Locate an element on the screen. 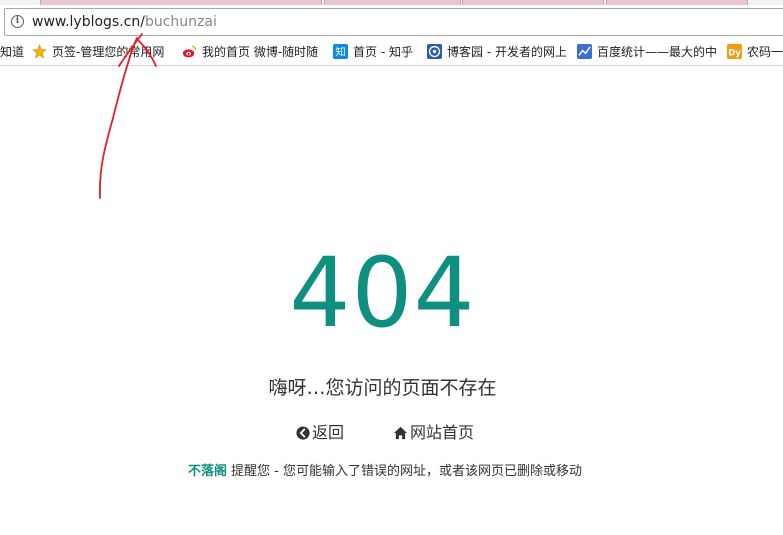 This screenshot has height=535, width=783. error-message: 嗨呀…您访问的页面不存在 is located at coordinates (382, 388).